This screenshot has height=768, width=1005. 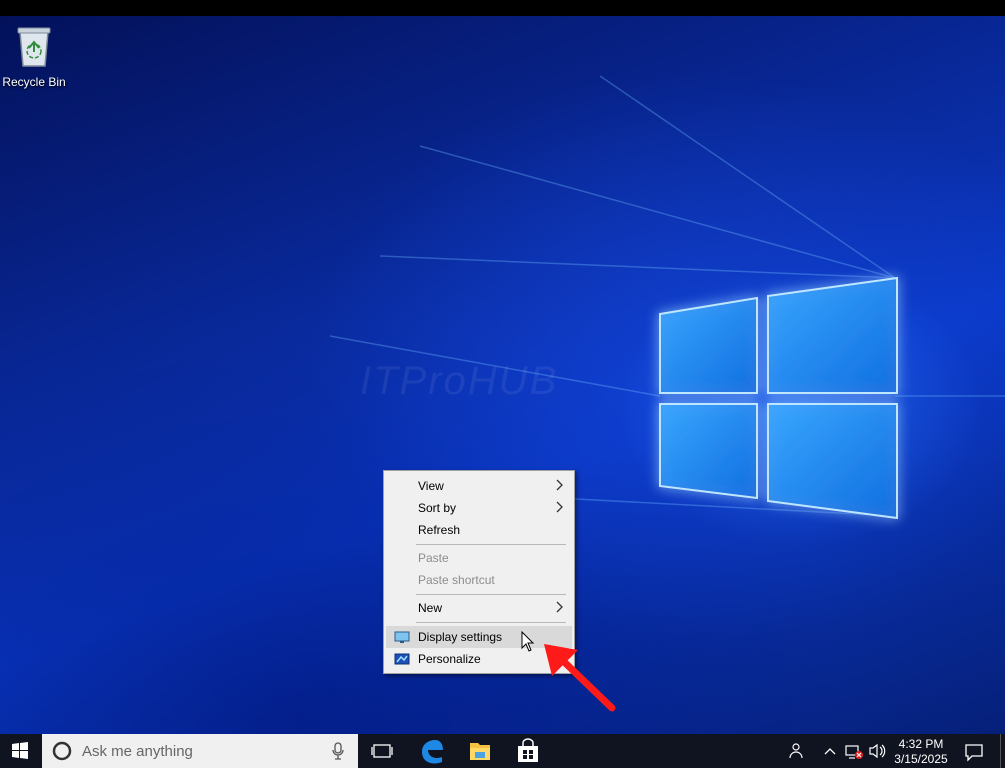 I want to click on edge-button, so click(x=432, y=751).